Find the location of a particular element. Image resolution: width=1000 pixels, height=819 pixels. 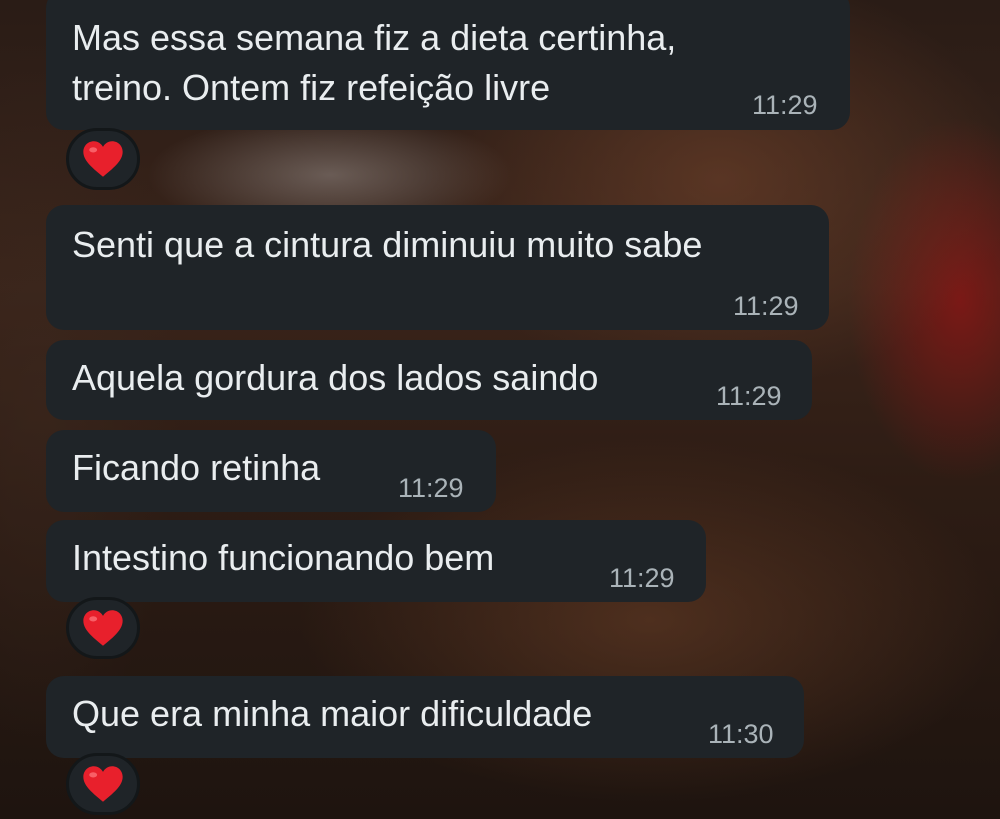

message-text: Aquela gordura dos lados saindo is located at coordinates (335, 377).